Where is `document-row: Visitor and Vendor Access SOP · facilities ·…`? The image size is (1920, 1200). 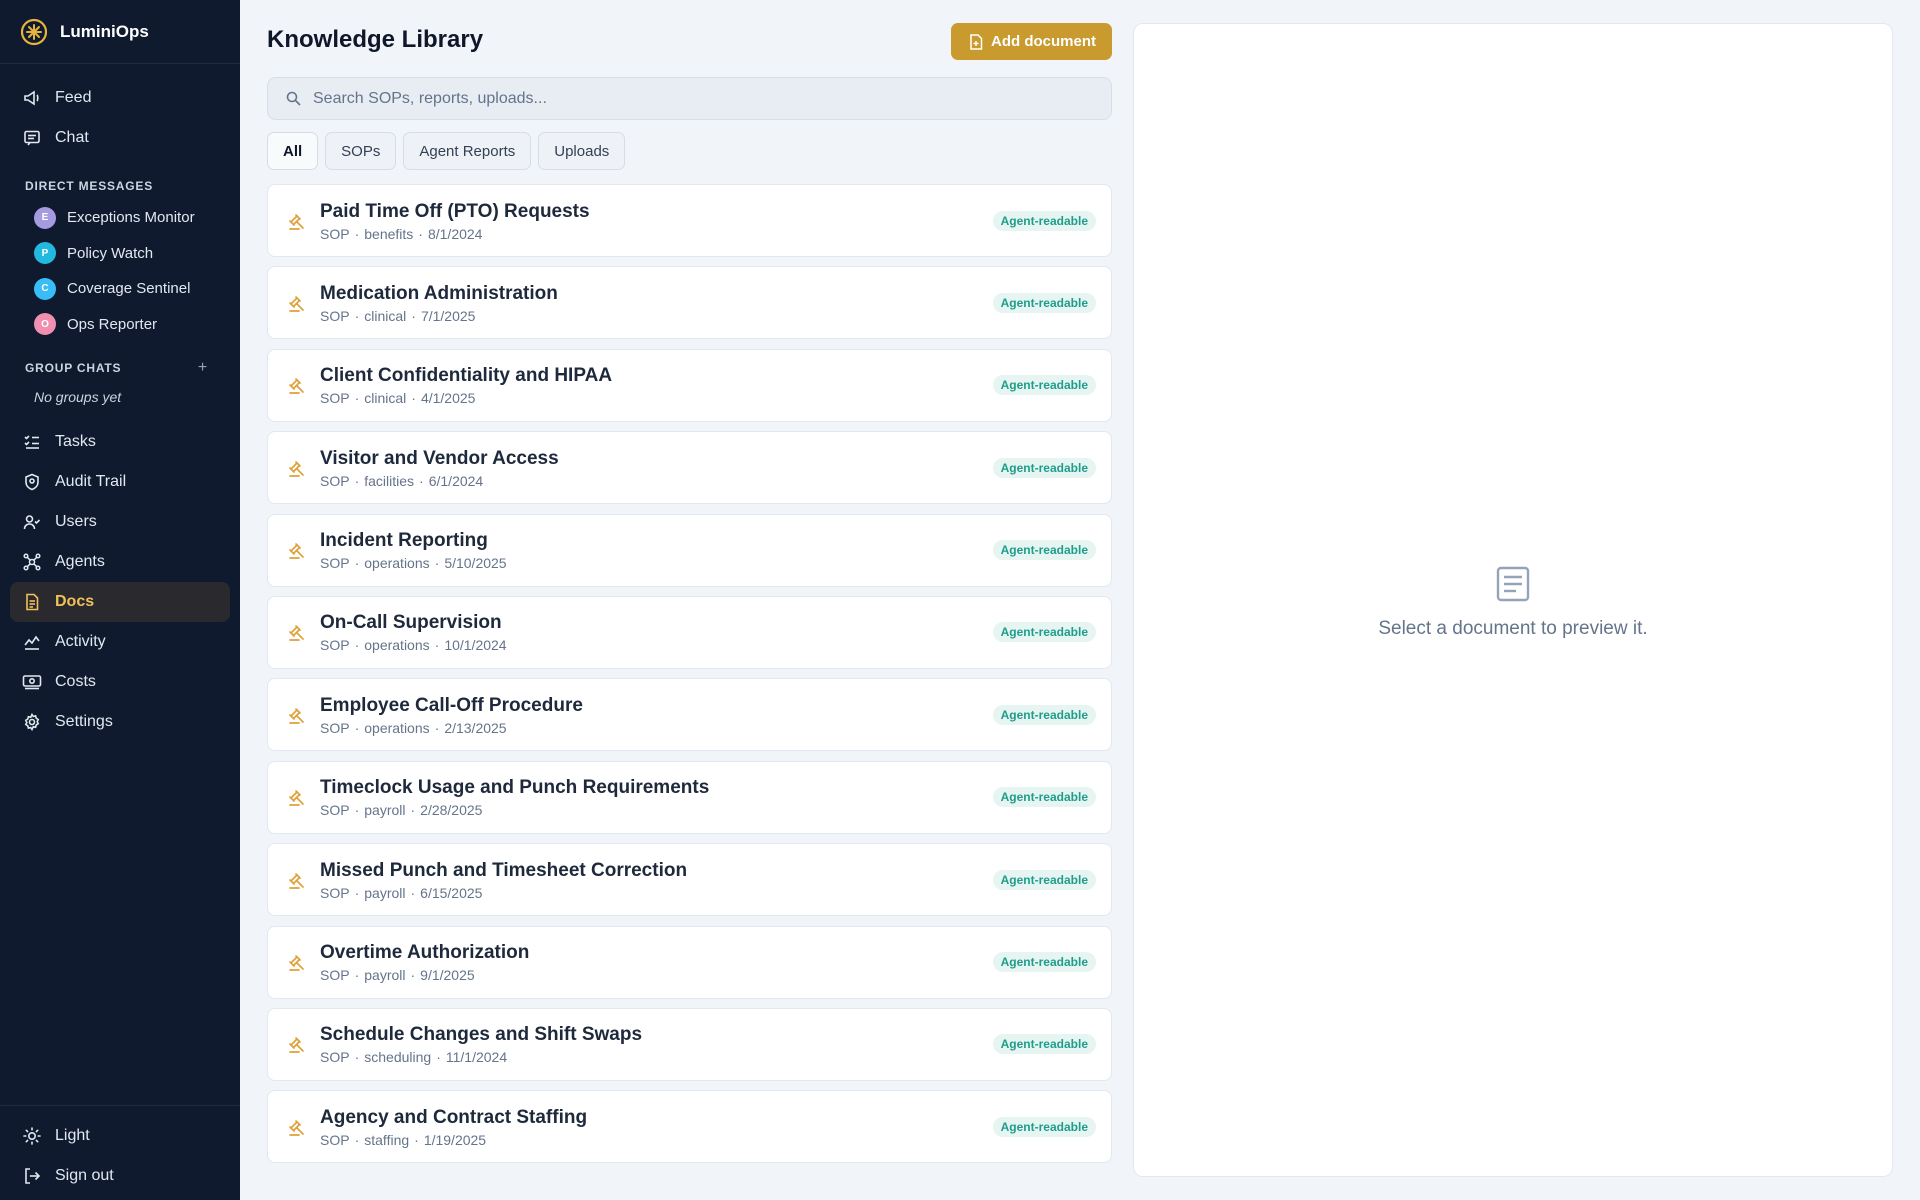 document-row: Visitor and Vendor Access SOP · facilities ·… is located at coordinates (689, 468).